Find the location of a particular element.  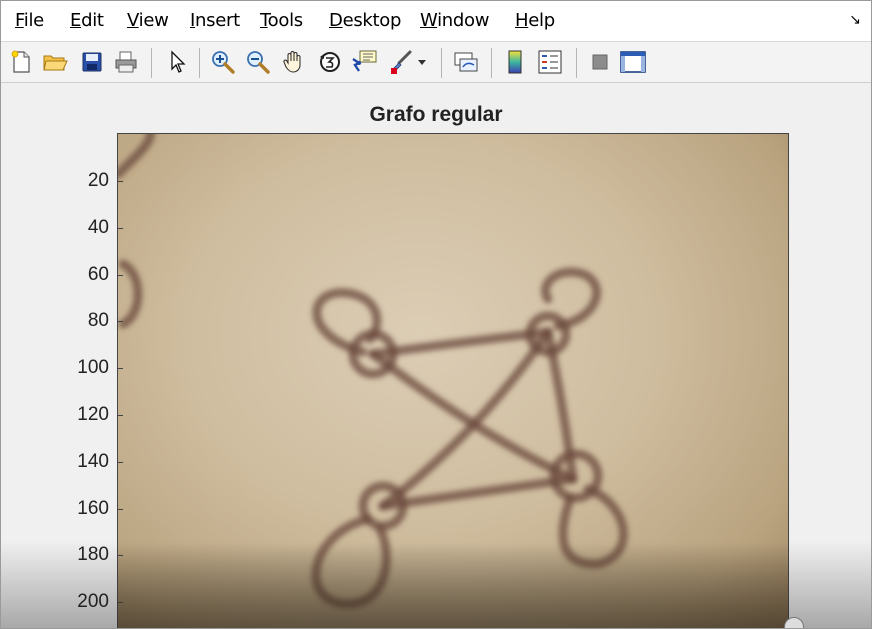

menu-tools: Tools is located at coordinates (281, 20).